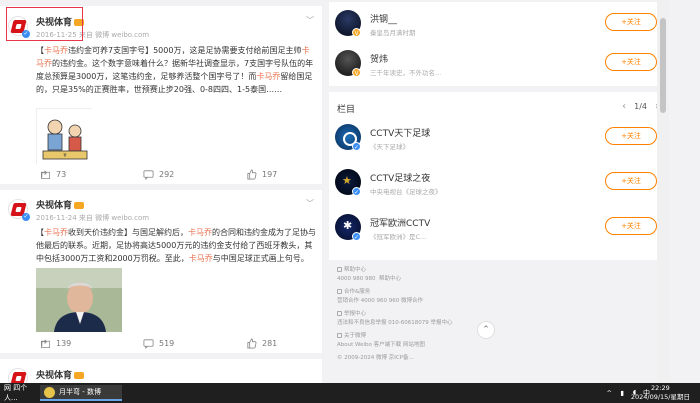  Describe the element at coordinates (270, 343) in the screenshot. I see `like-count: 281` at that location.